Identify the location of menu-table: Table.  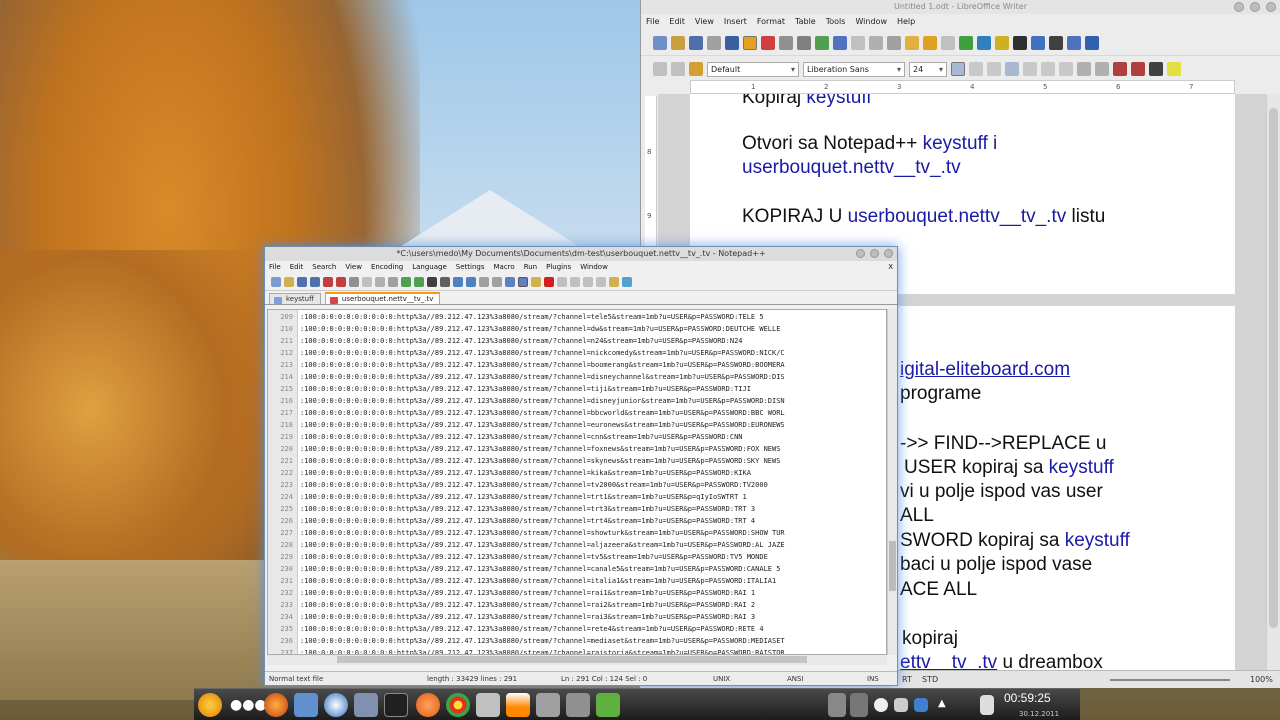
(805, 22).